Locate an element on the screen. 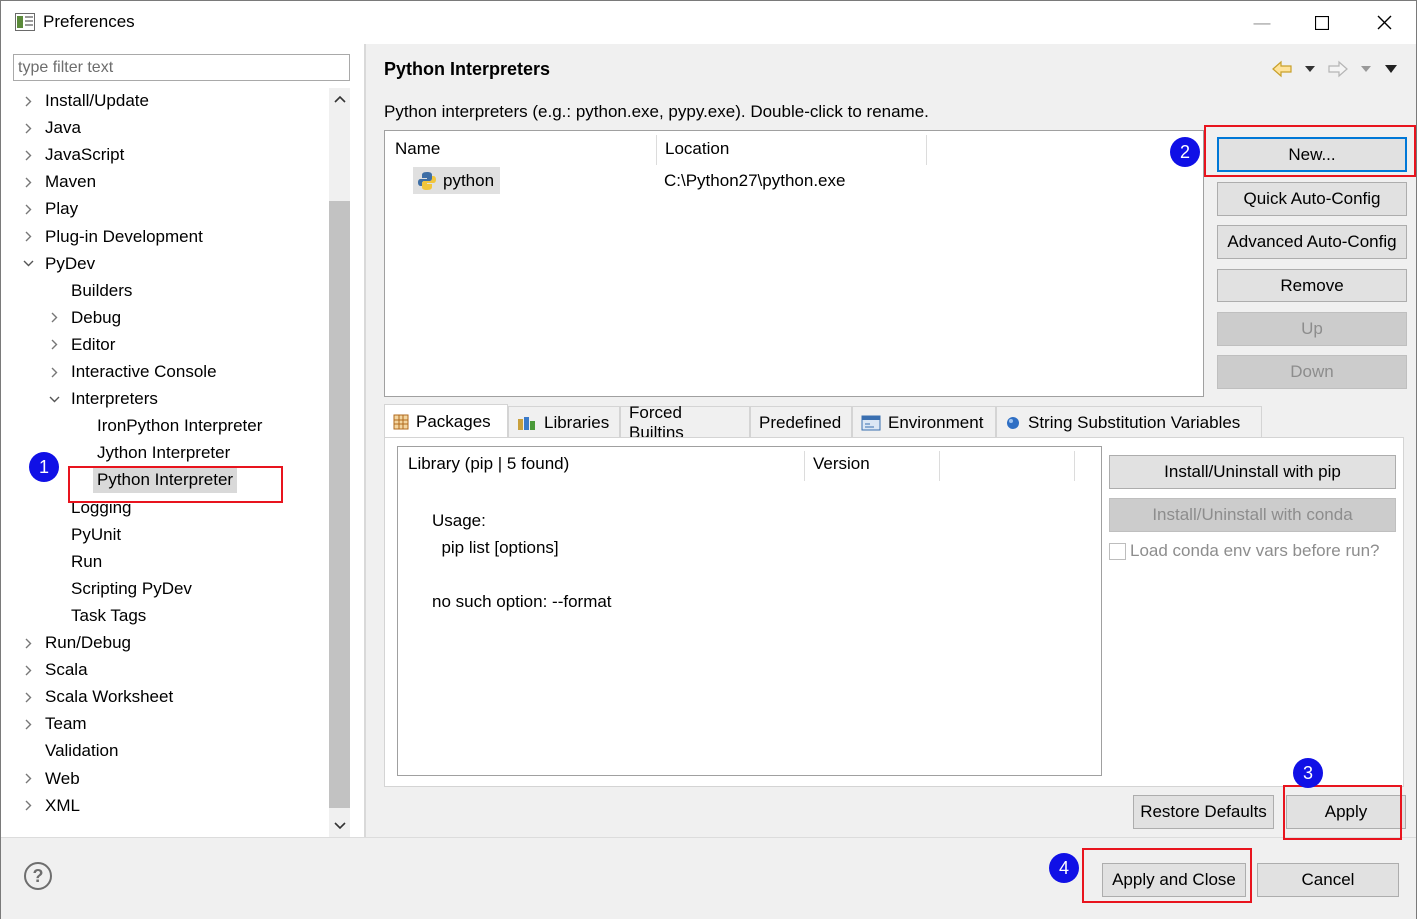 This screenshot has height=919, width=1417. tree-item: Scala Worksheet is located at coordinates (164, 697).